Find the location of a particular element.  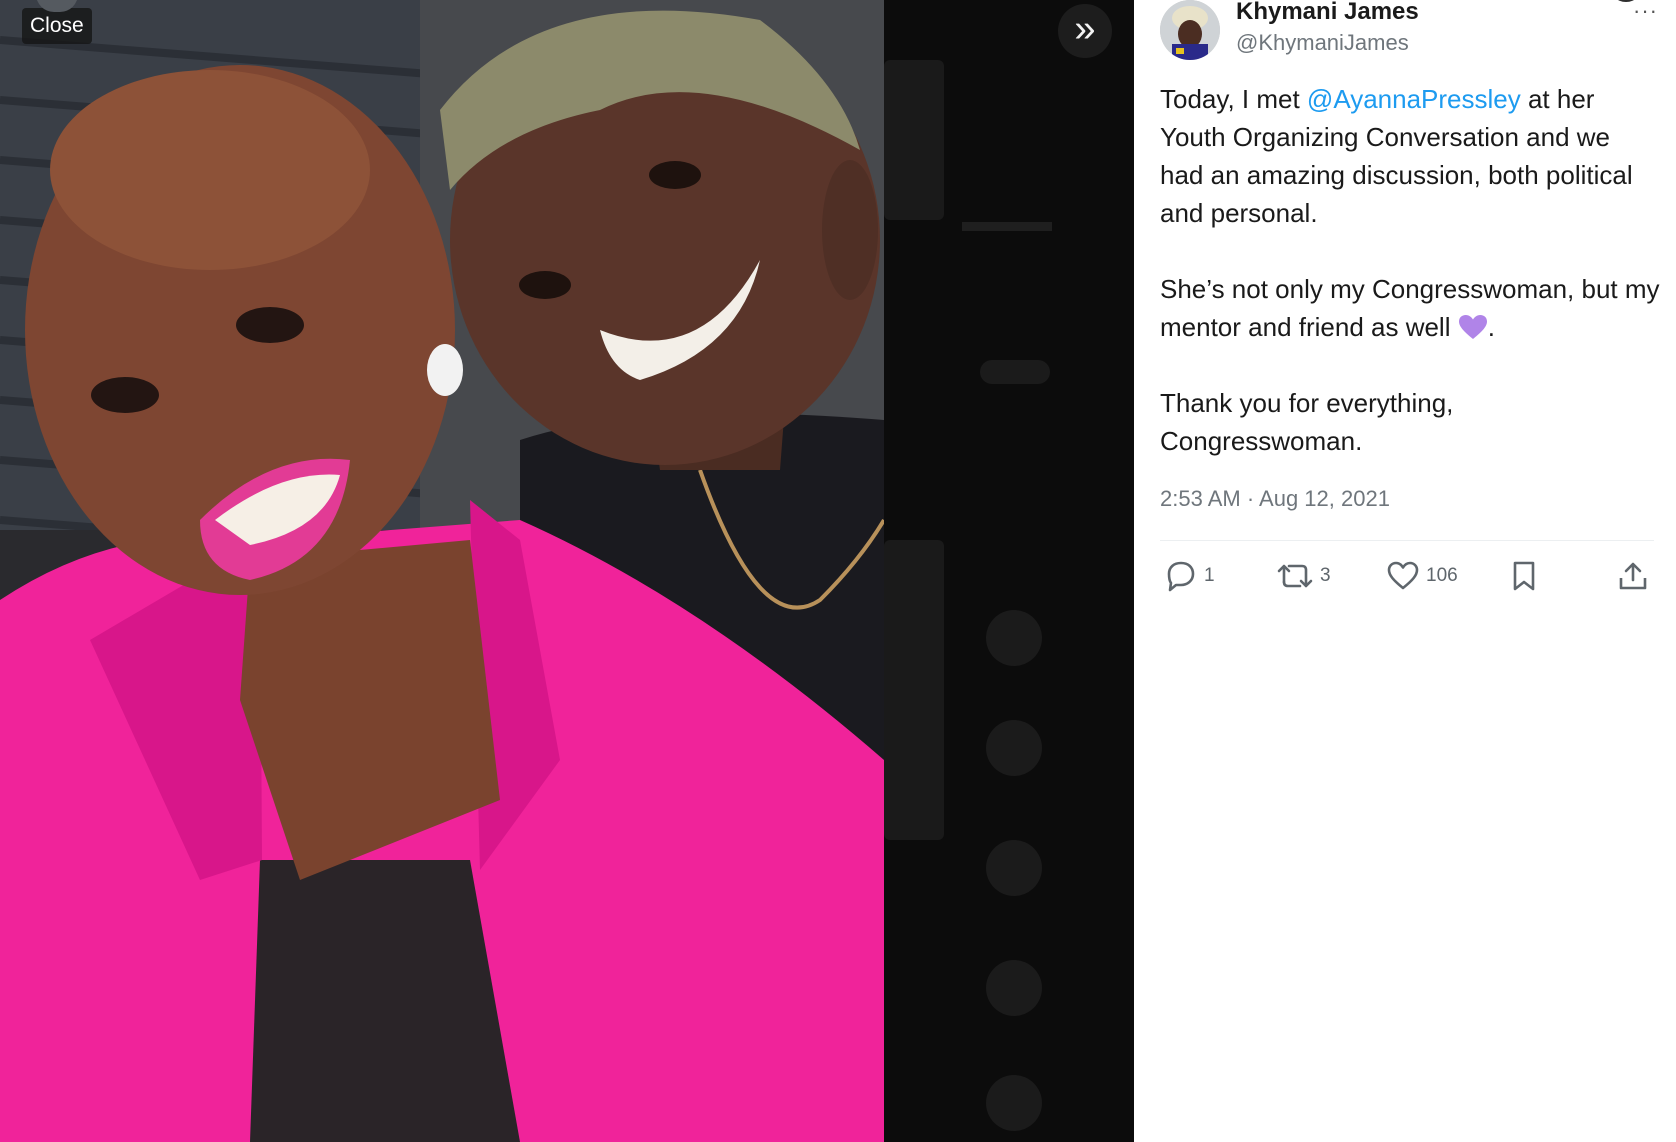

retweet-button: 3 is located at coordinates (1303, 576).